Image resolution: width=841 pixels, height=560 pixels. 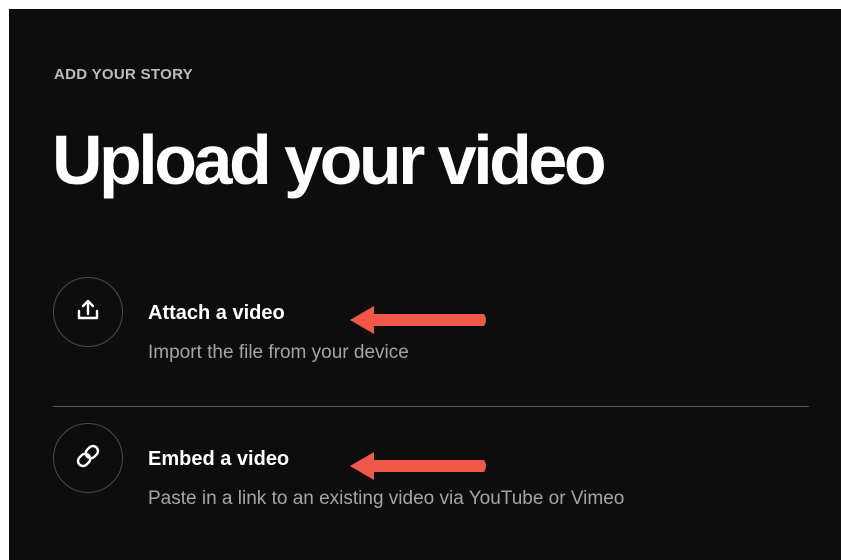 What do you see at coordinates (418, 320) in the screenshot?
I see `annotation-arrow-attach` at bounding box center [418, 320].